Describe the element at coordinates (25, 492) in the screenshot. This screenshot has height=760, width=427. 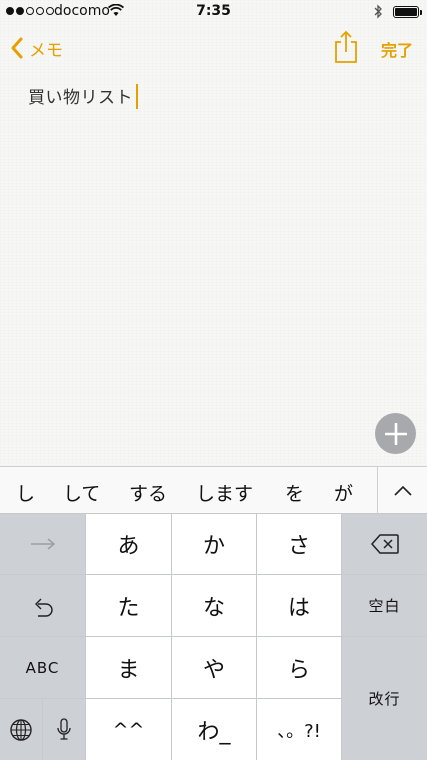
I see `candidate-1: し` at that location.